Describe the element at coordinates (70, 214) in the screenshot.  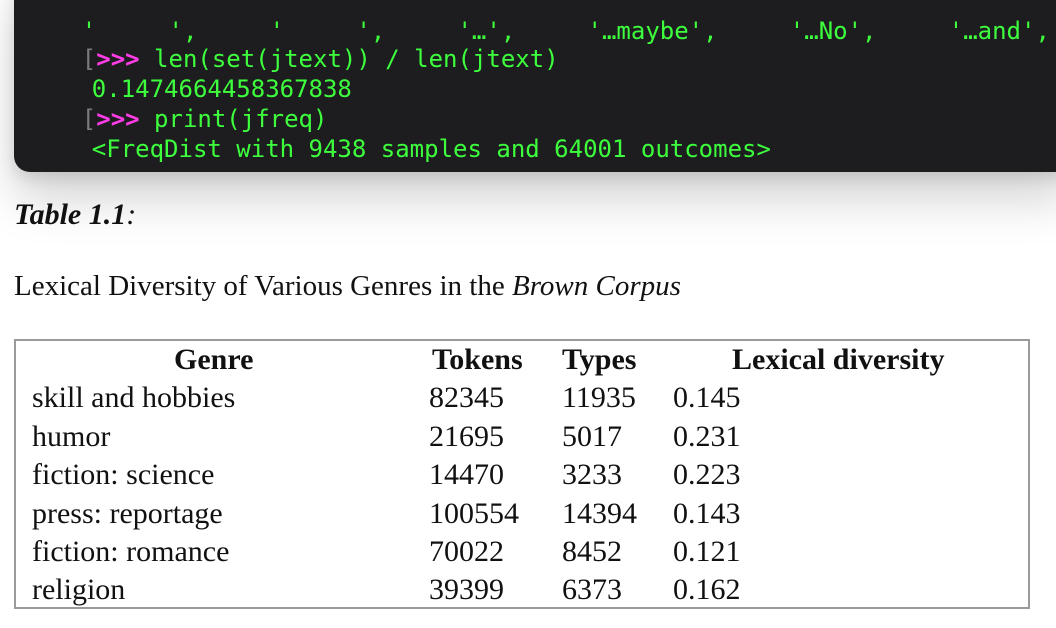
I see `table-number: Table 1.1` at that location.